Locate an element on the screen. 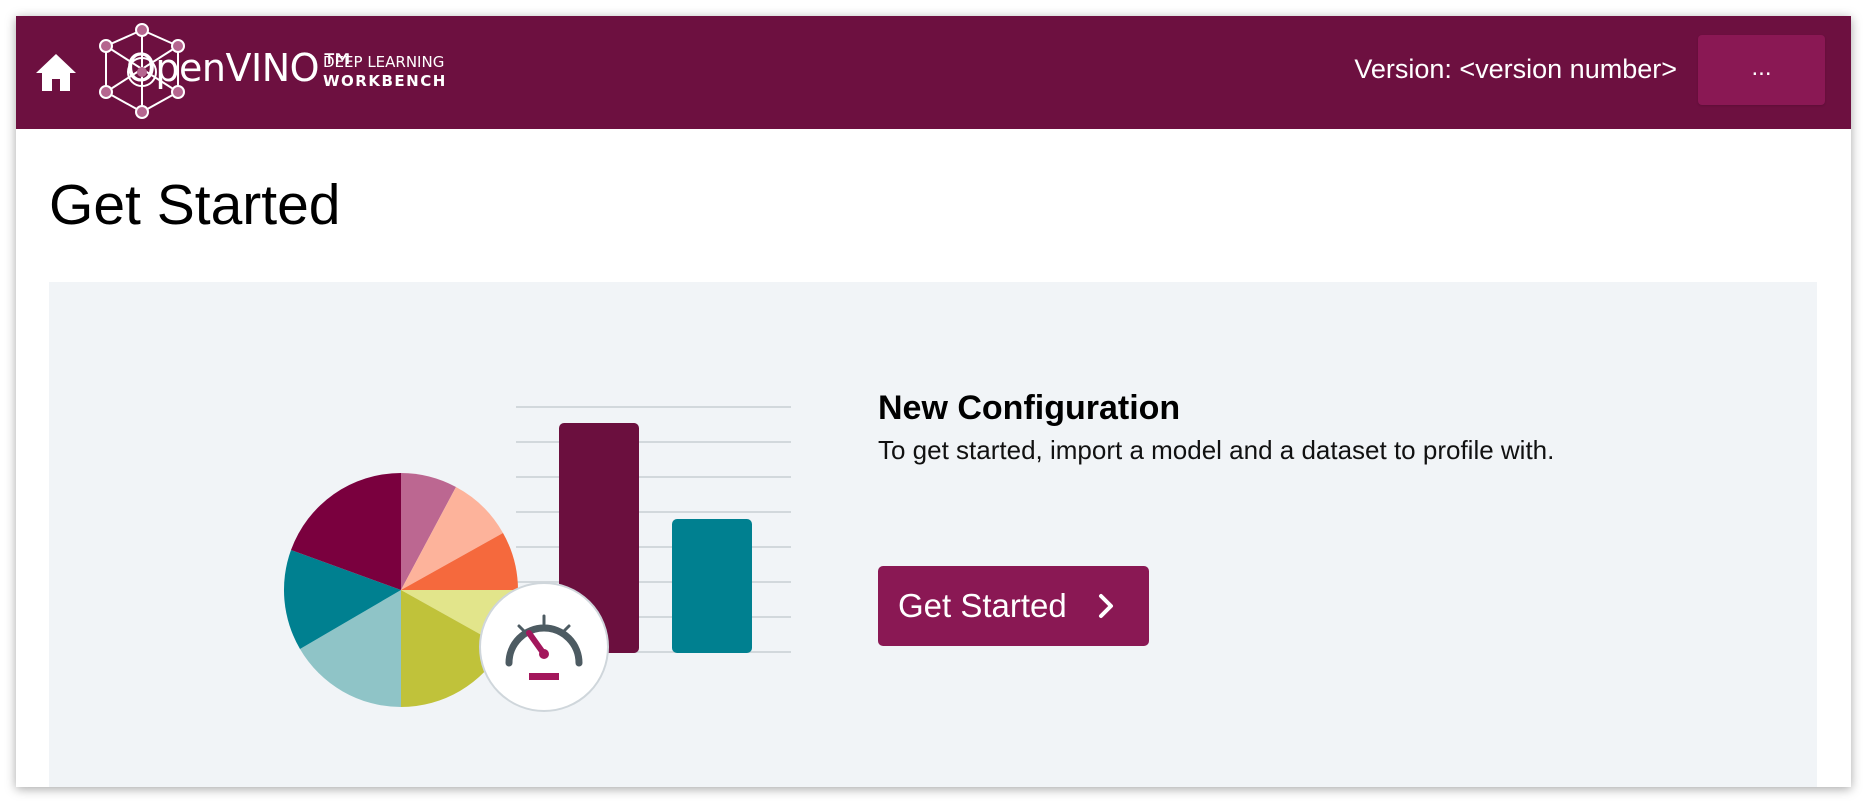 The image size is (1875, 811). home-icon is located at coordinates (56, 72).